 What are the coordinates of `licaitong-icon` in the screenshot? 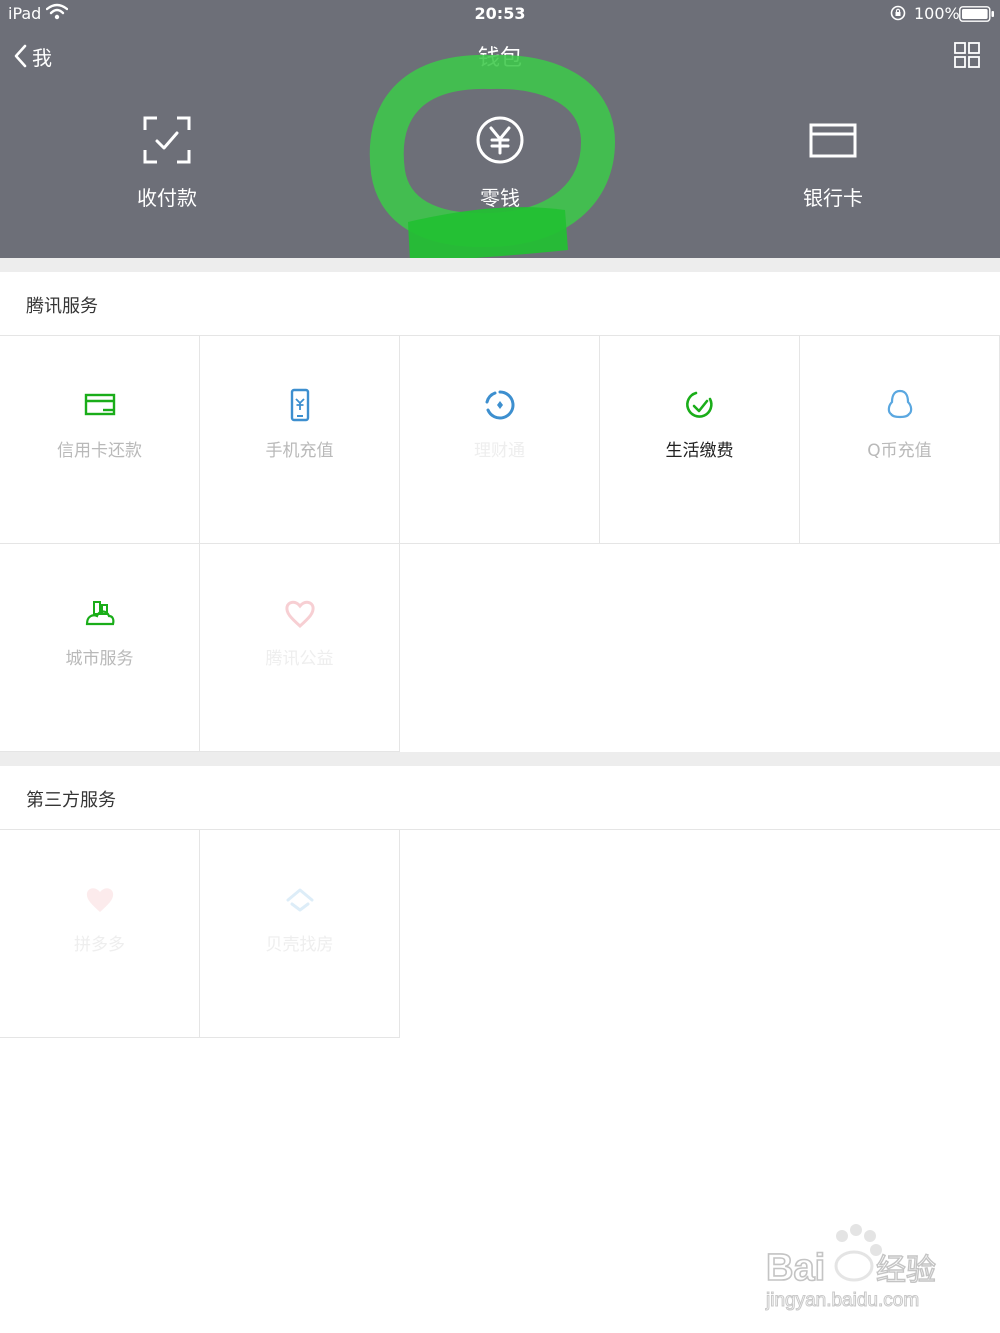 It's located at (499, 405).